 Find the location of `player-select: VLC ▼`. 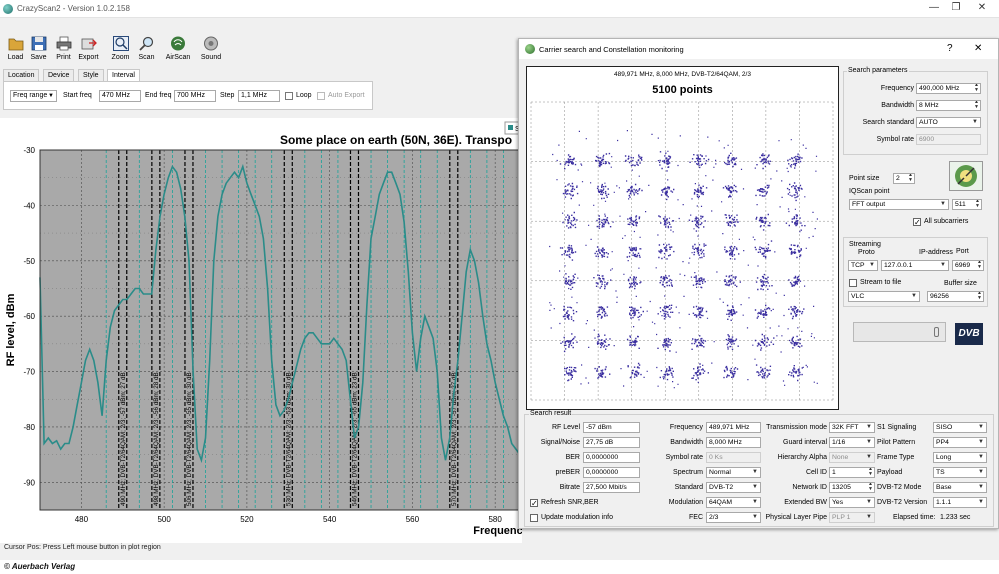

player-select: VLC ▼ is located at coordinates (884, 296).